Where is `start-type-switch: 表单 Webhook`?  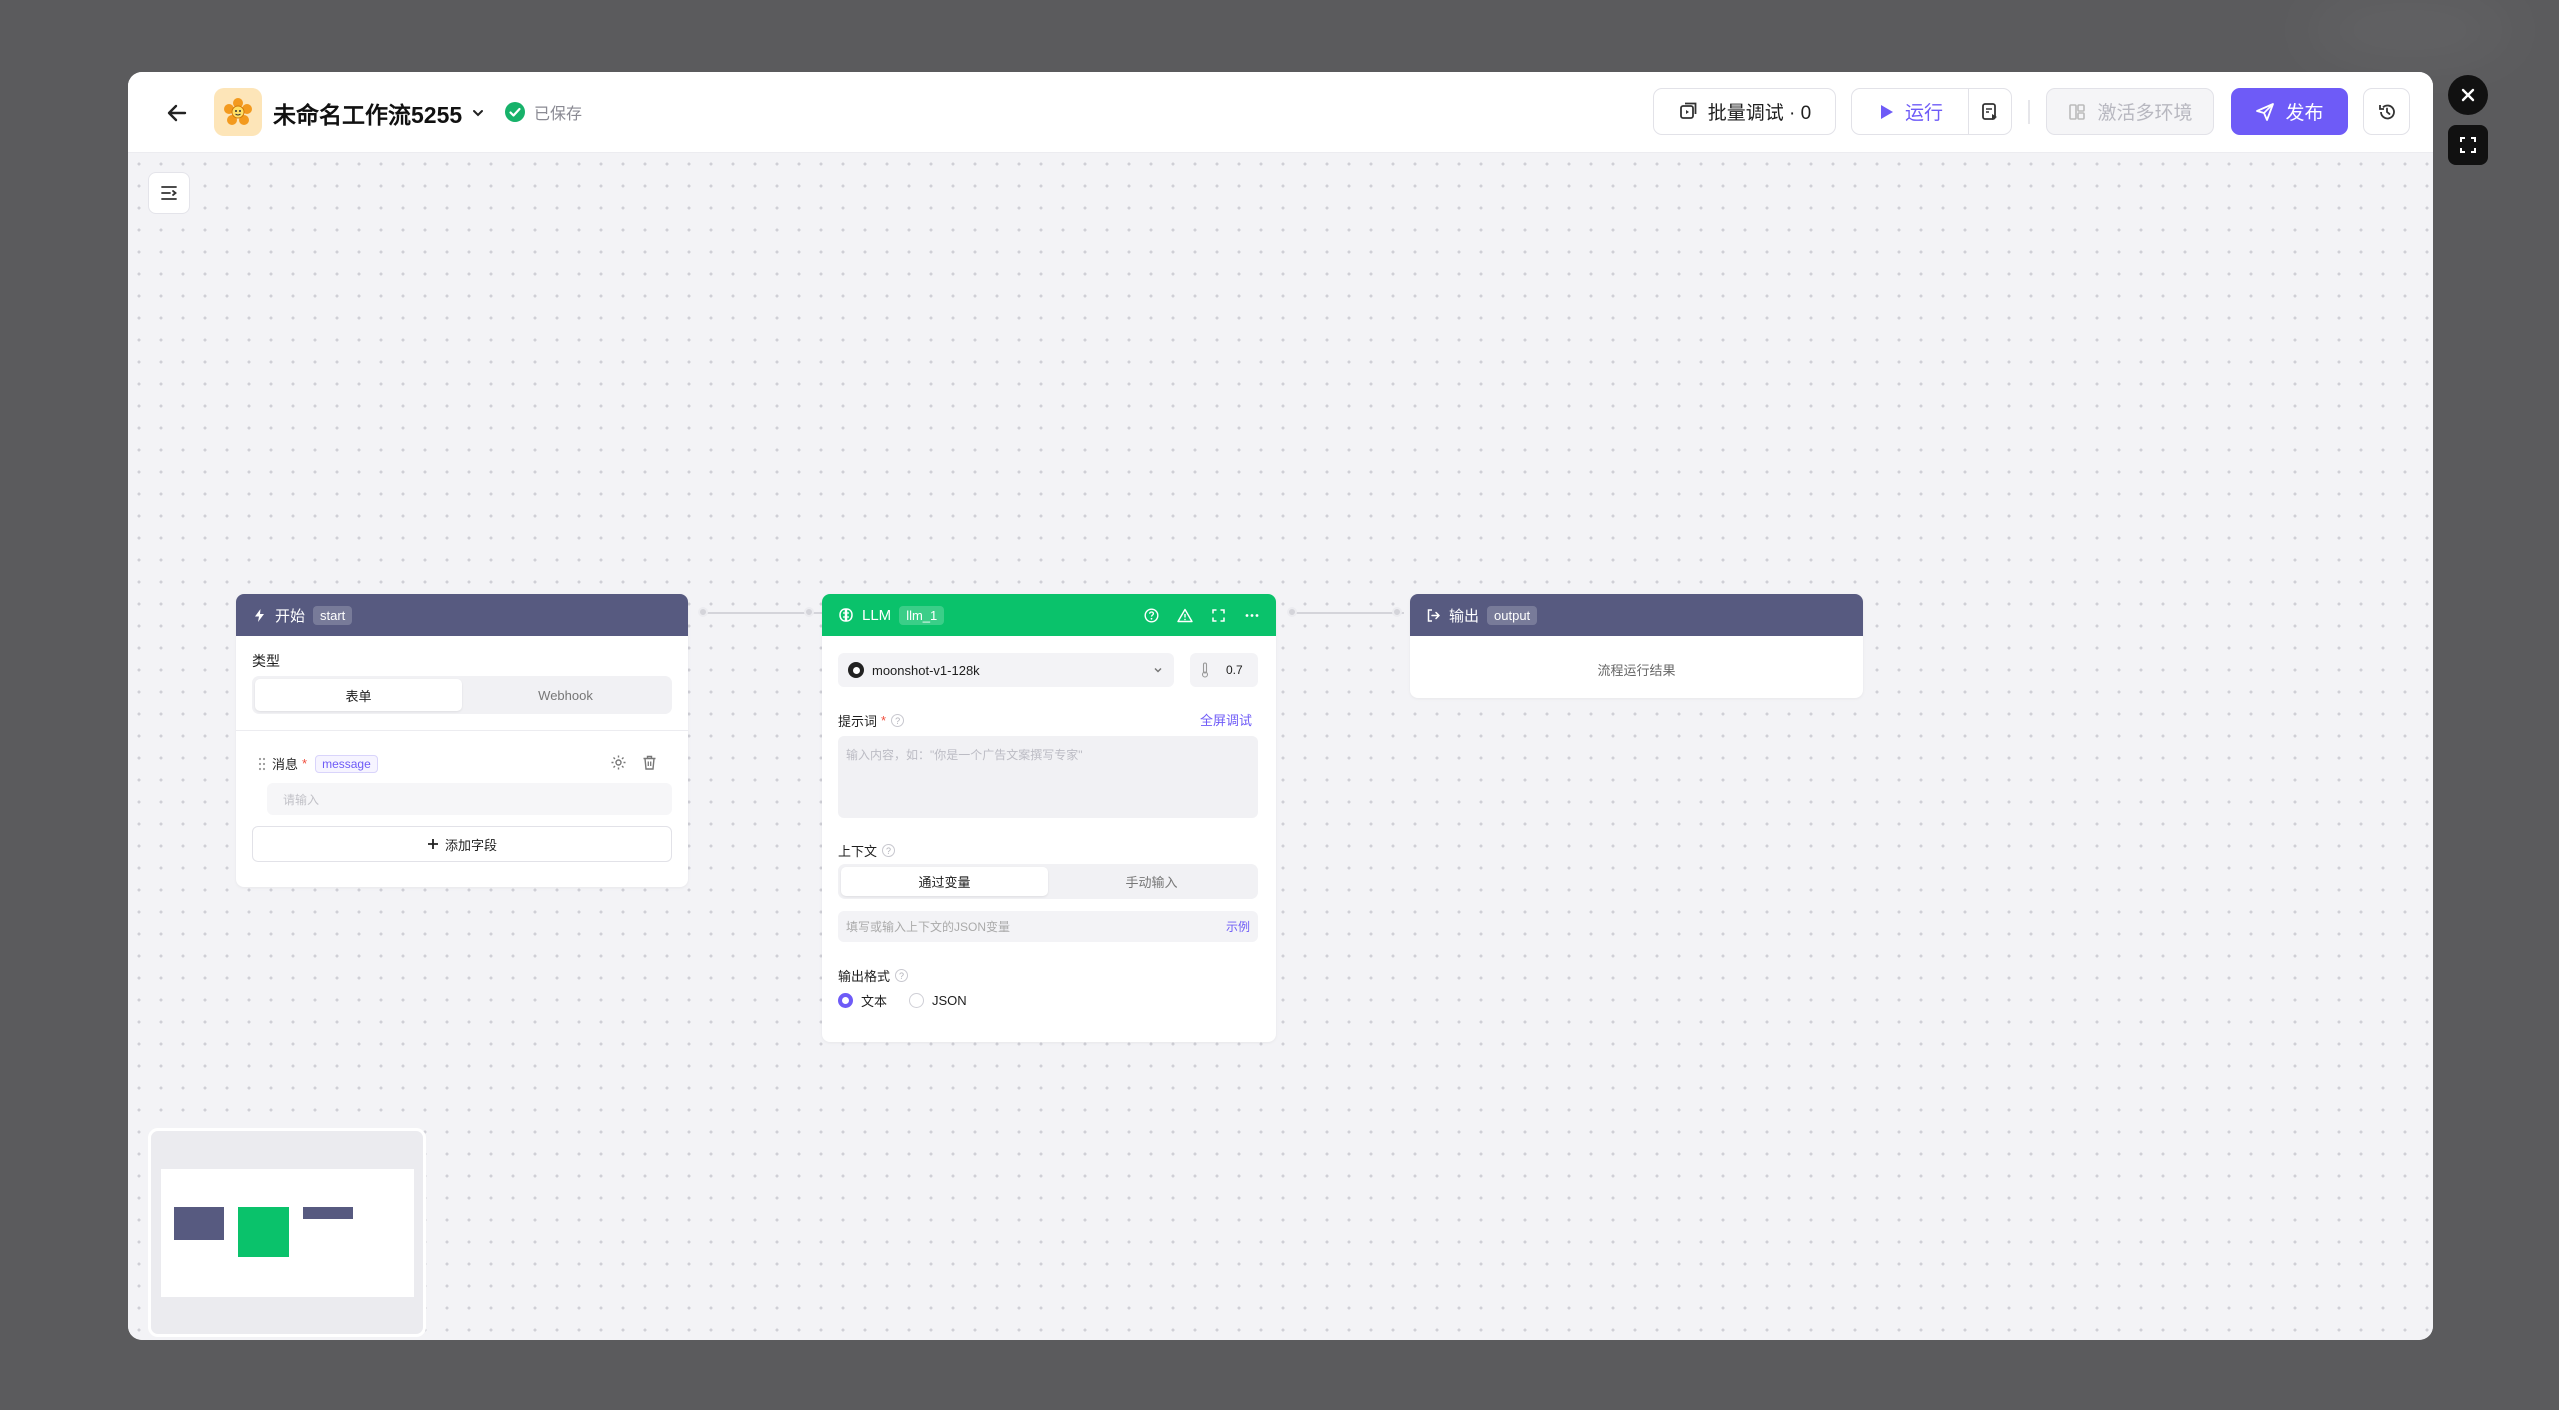
start-type-switch: 表单 Webhook is located at coordinates (462, 695).